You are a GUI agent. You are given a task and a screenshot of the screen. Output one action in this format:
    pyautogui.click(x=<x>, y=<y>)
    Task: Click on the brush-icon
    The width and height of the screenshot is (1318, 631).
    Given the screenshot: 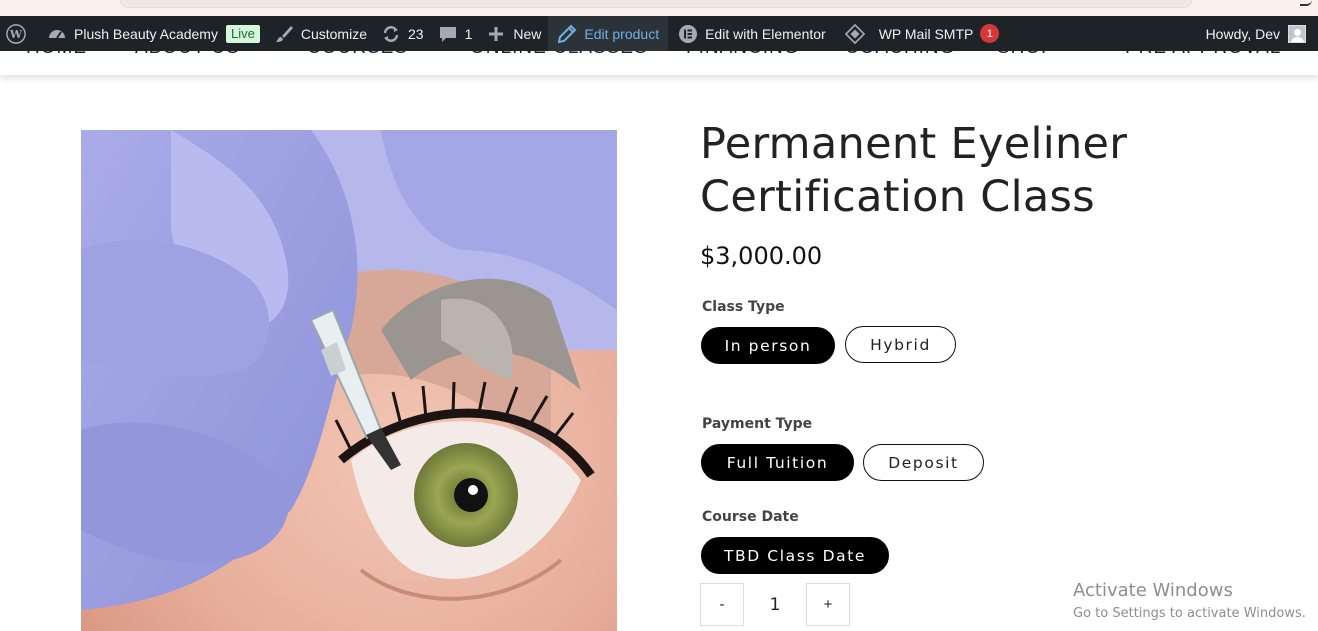 What is the action you would take?
    pyautogui.click(x=284, y=34)
    